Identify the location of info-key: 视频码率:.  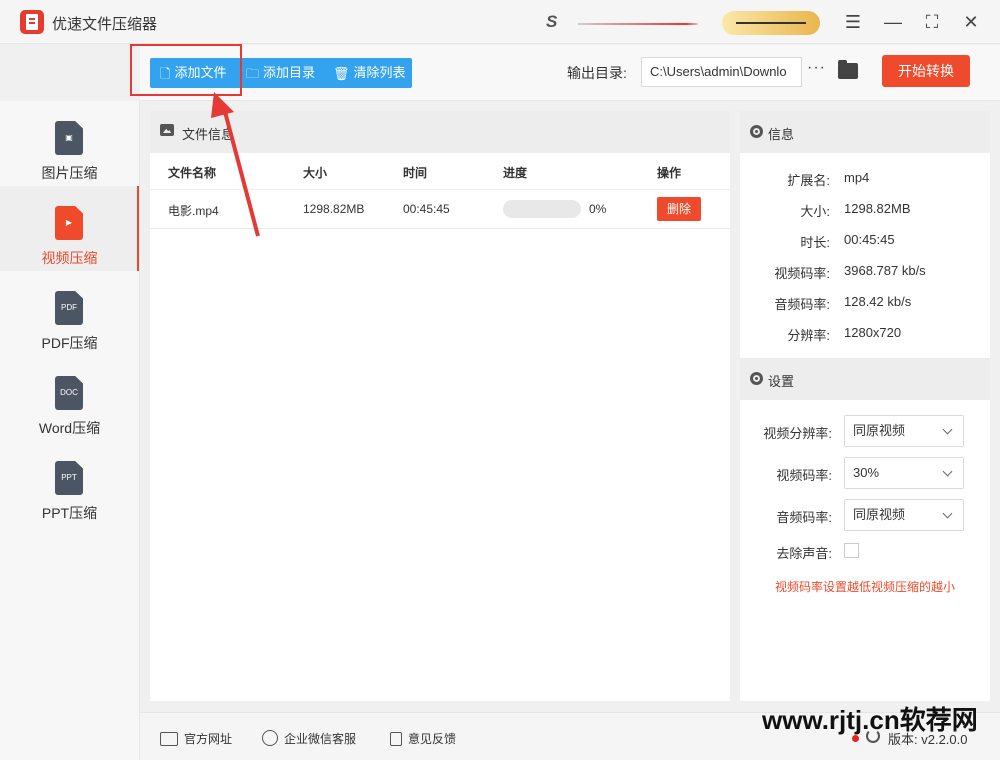
(802, 273).